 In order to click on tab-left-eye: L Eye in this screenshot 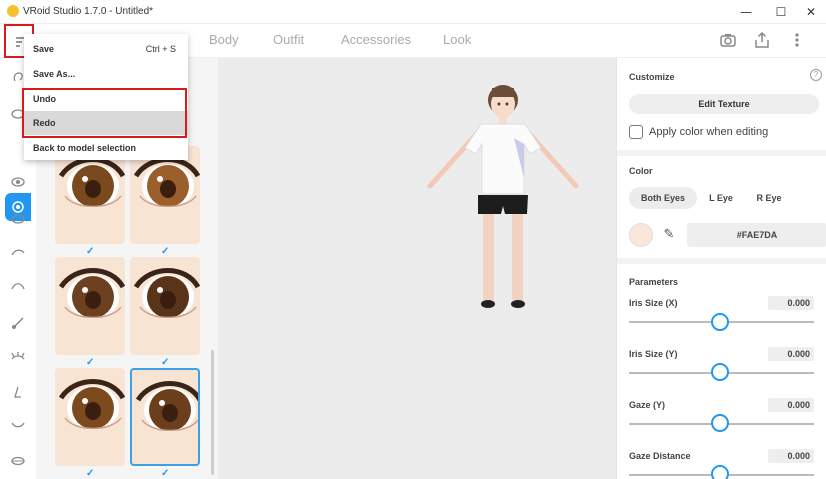, I will do `click(721, 198)`.